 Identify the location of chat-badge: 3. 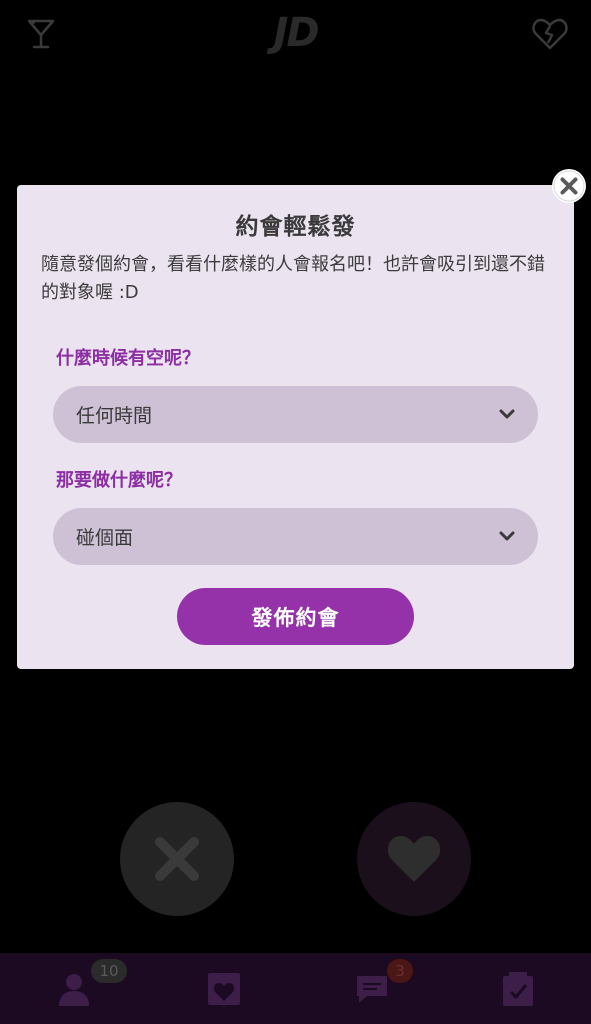
(400, 971).